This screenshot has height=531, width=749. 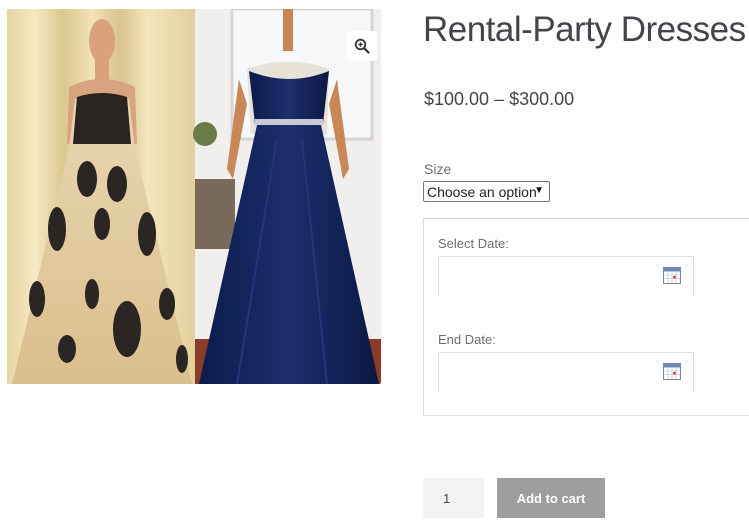 I want to click on start-date-label: Select Date:, so click(x=473, y=243).